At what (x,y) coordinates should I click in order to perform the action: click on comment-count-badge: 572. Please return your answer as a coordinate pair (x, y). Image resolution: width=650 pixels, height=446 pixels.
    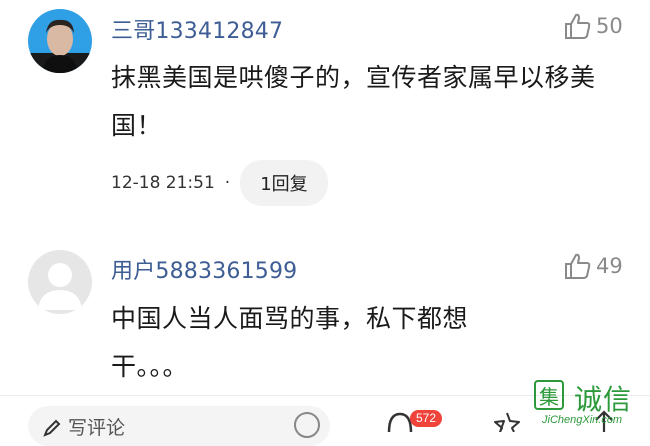
    Looking at the image, I should click on (426, 418).